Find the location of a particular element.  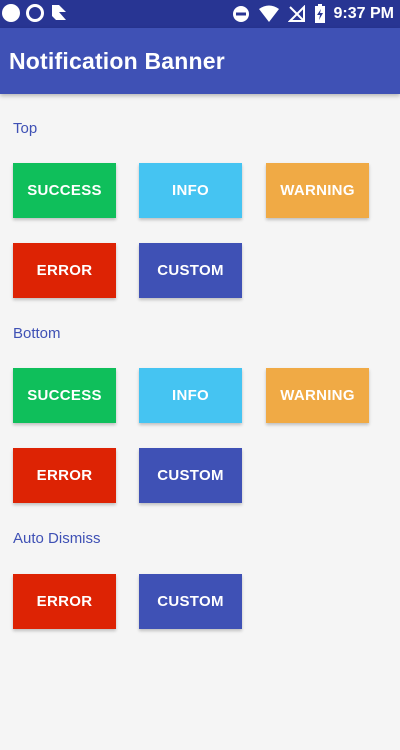

notification-dot-icon is located at coordinates (11, 13).